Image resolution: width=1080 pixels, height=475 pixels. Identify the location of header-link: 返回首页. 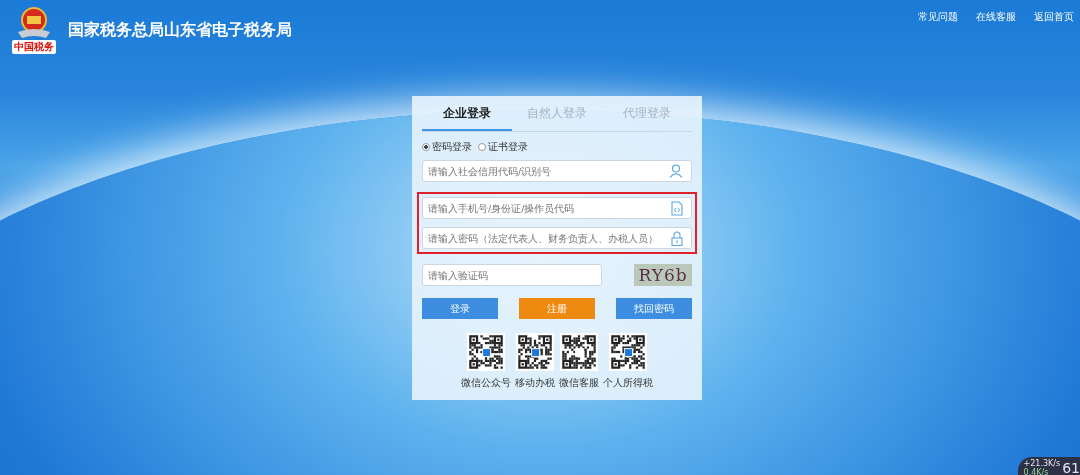
(1054, 17).